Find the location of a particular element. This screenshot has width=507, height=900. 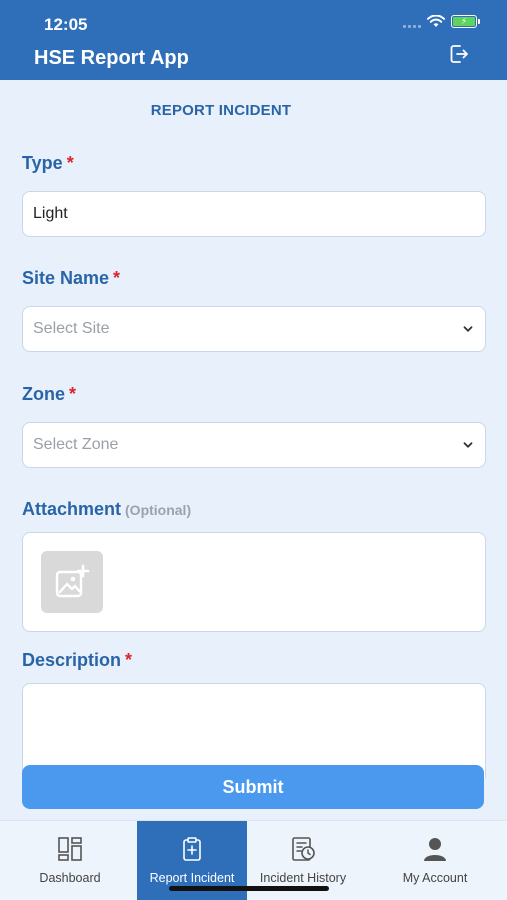

description-label: Description * is located at coordinates (77, 660).